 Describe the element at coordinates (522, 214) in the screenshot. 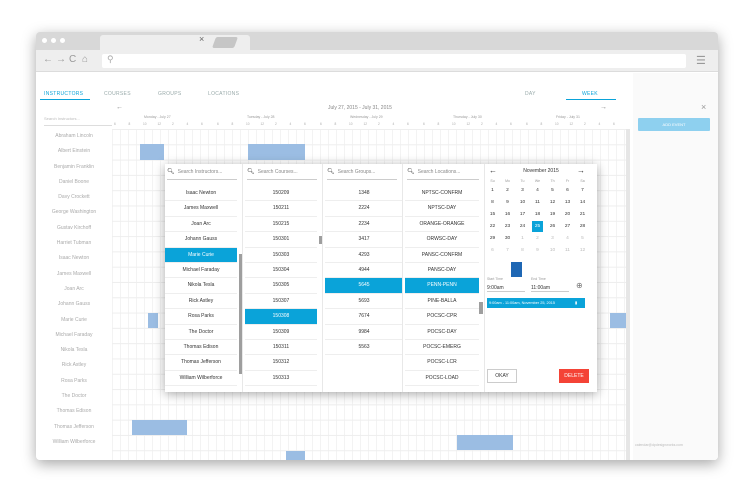

I see `calendar-day: 17` at that location.